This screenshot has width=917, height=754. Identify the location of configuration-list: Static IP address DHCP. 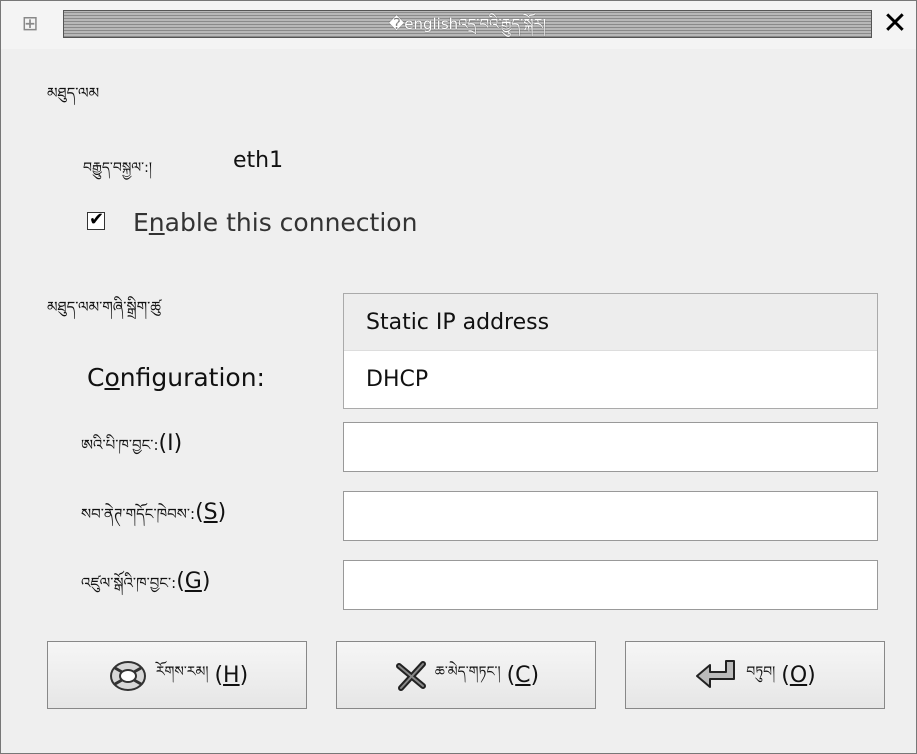
(610, 351).